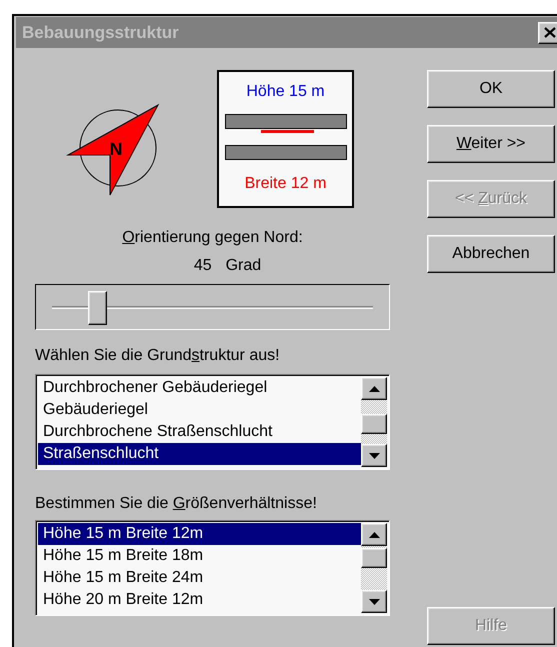  I want to click on structure-label: Wählen Sie die Grundstruktur aus!, so click(158, 356).